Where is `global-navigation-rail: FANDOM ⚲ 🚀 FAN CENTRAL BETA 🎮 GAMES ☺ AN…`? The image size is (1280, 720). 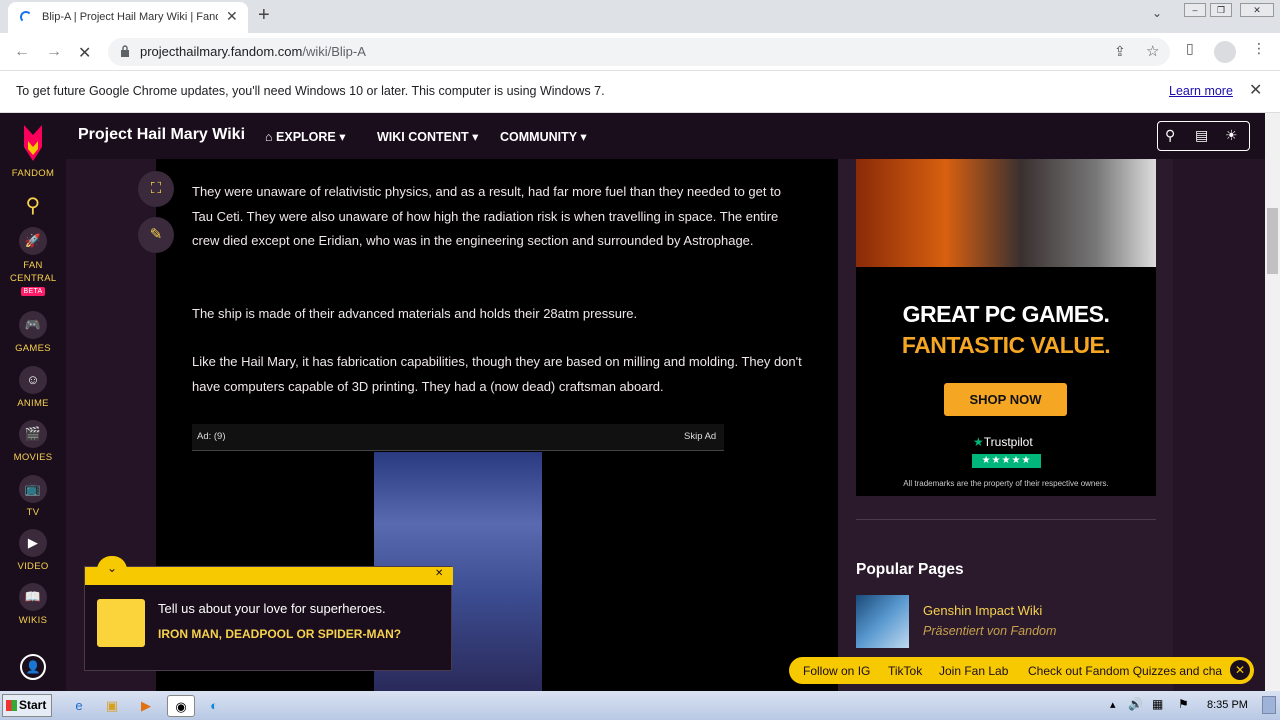 global-navigation-rail: FANDOM ⚲ 🚀 FAN CENTRAL BETA 🎮 GAMES ☺ AN… is located at coordinates (33, 402).